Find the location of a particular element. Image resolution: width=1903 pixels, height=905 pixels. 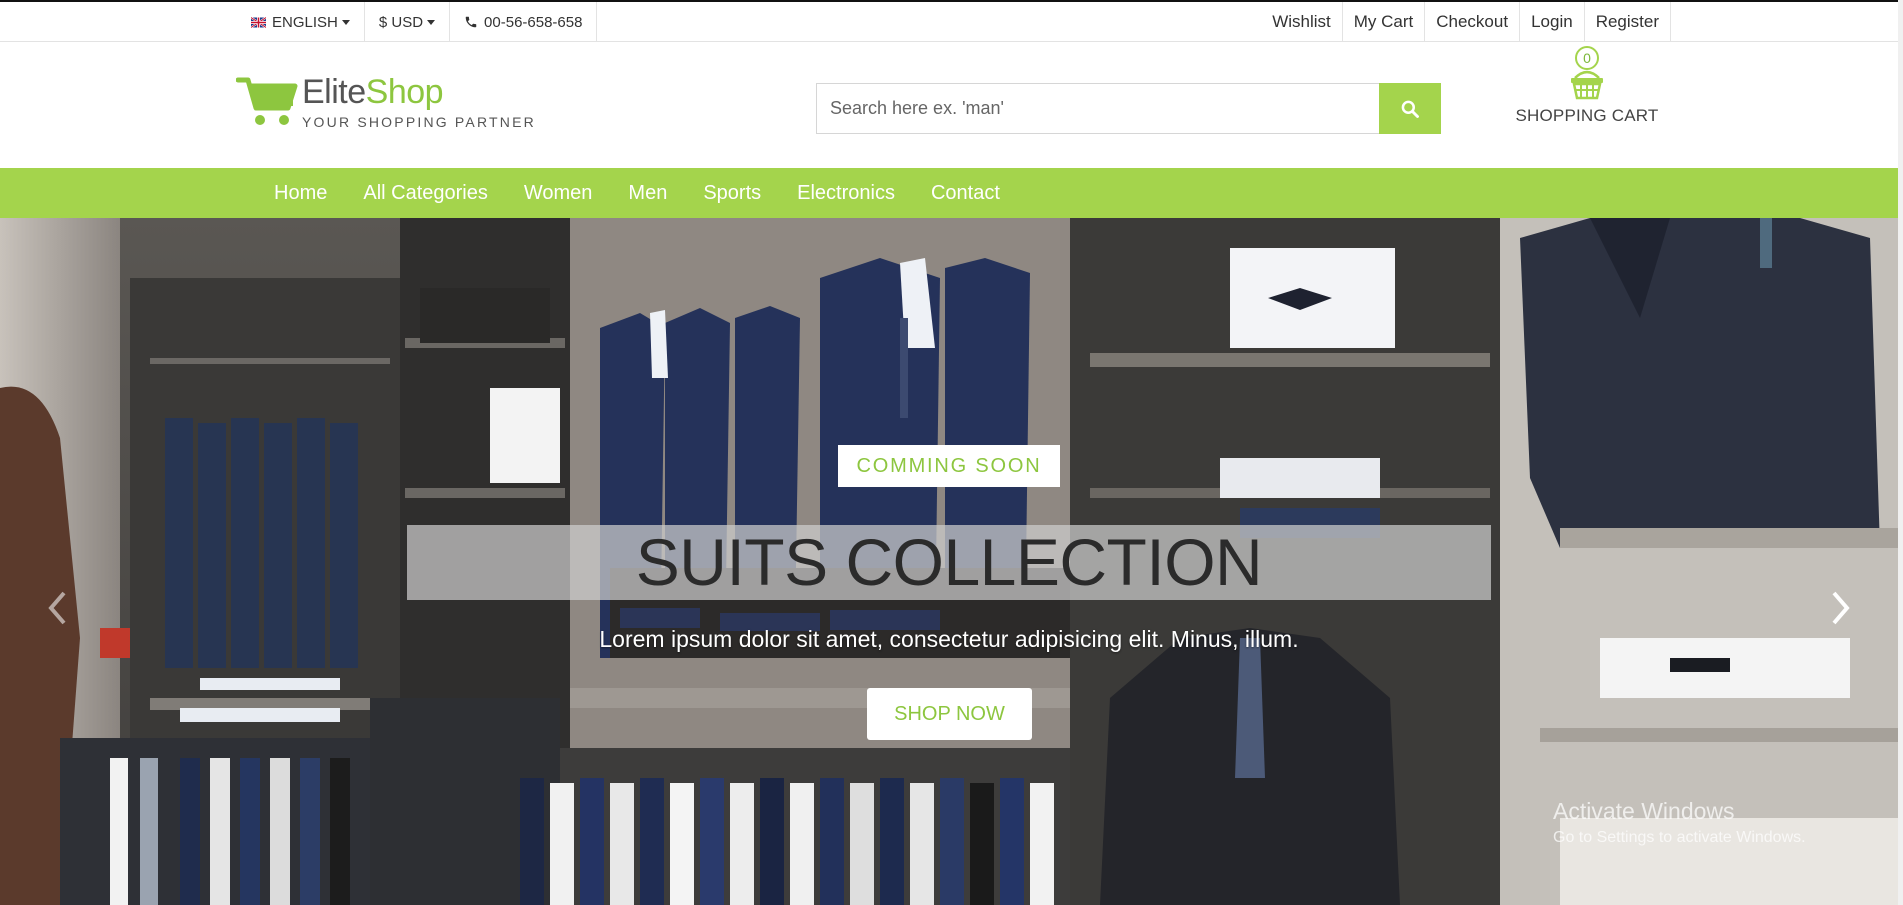

search-button is located at coordinates (1410, 108).